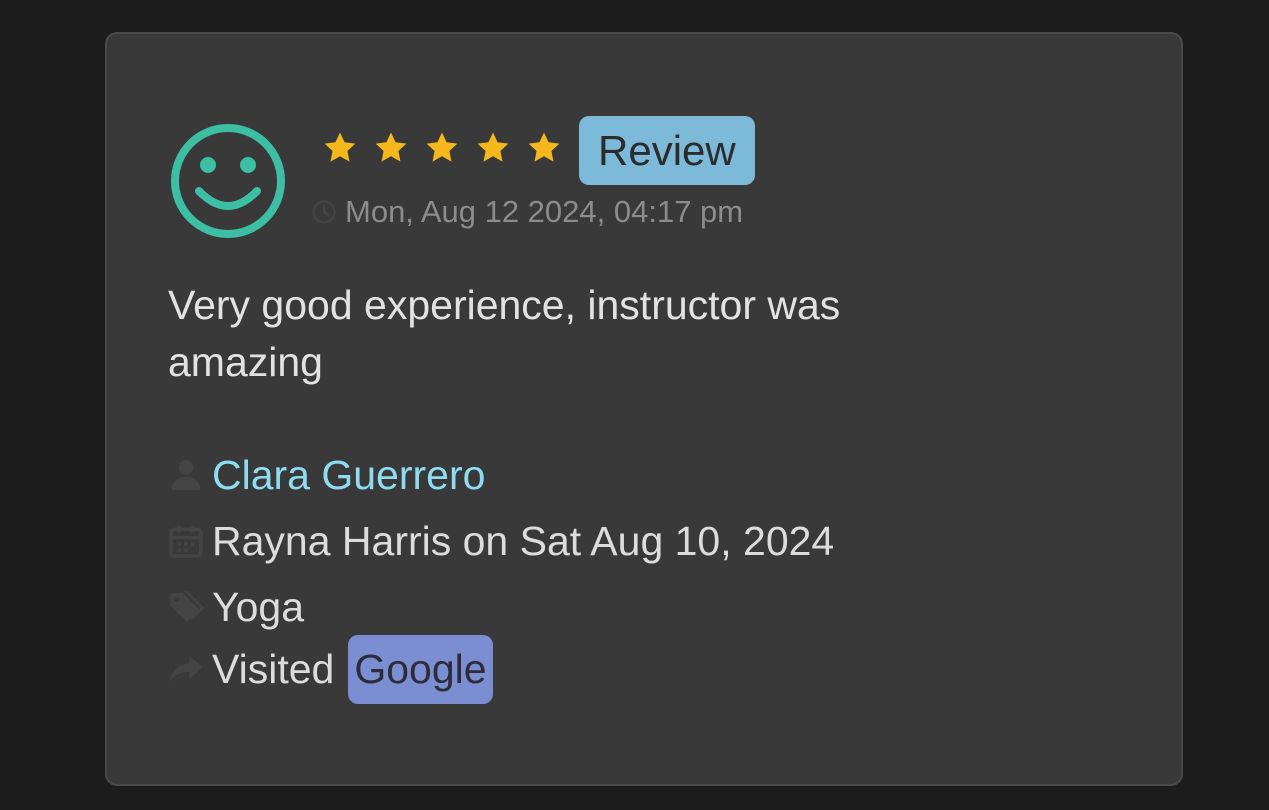 Image resolution: width=1269 pixels, height=810 pixels. What do you see at coordinates (258, 606) in the screenshot?
I see `category-text: Yoga` at bounding box center [258, 606].